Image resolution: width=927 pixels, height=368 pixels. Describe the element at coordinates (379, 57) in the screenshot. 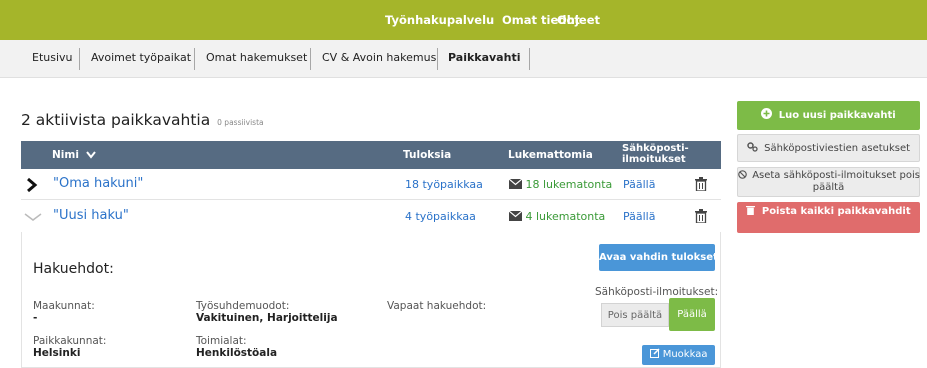

I see `subnav-cv-avoin-hakemus: CV & Avoin hakemus` at that location.